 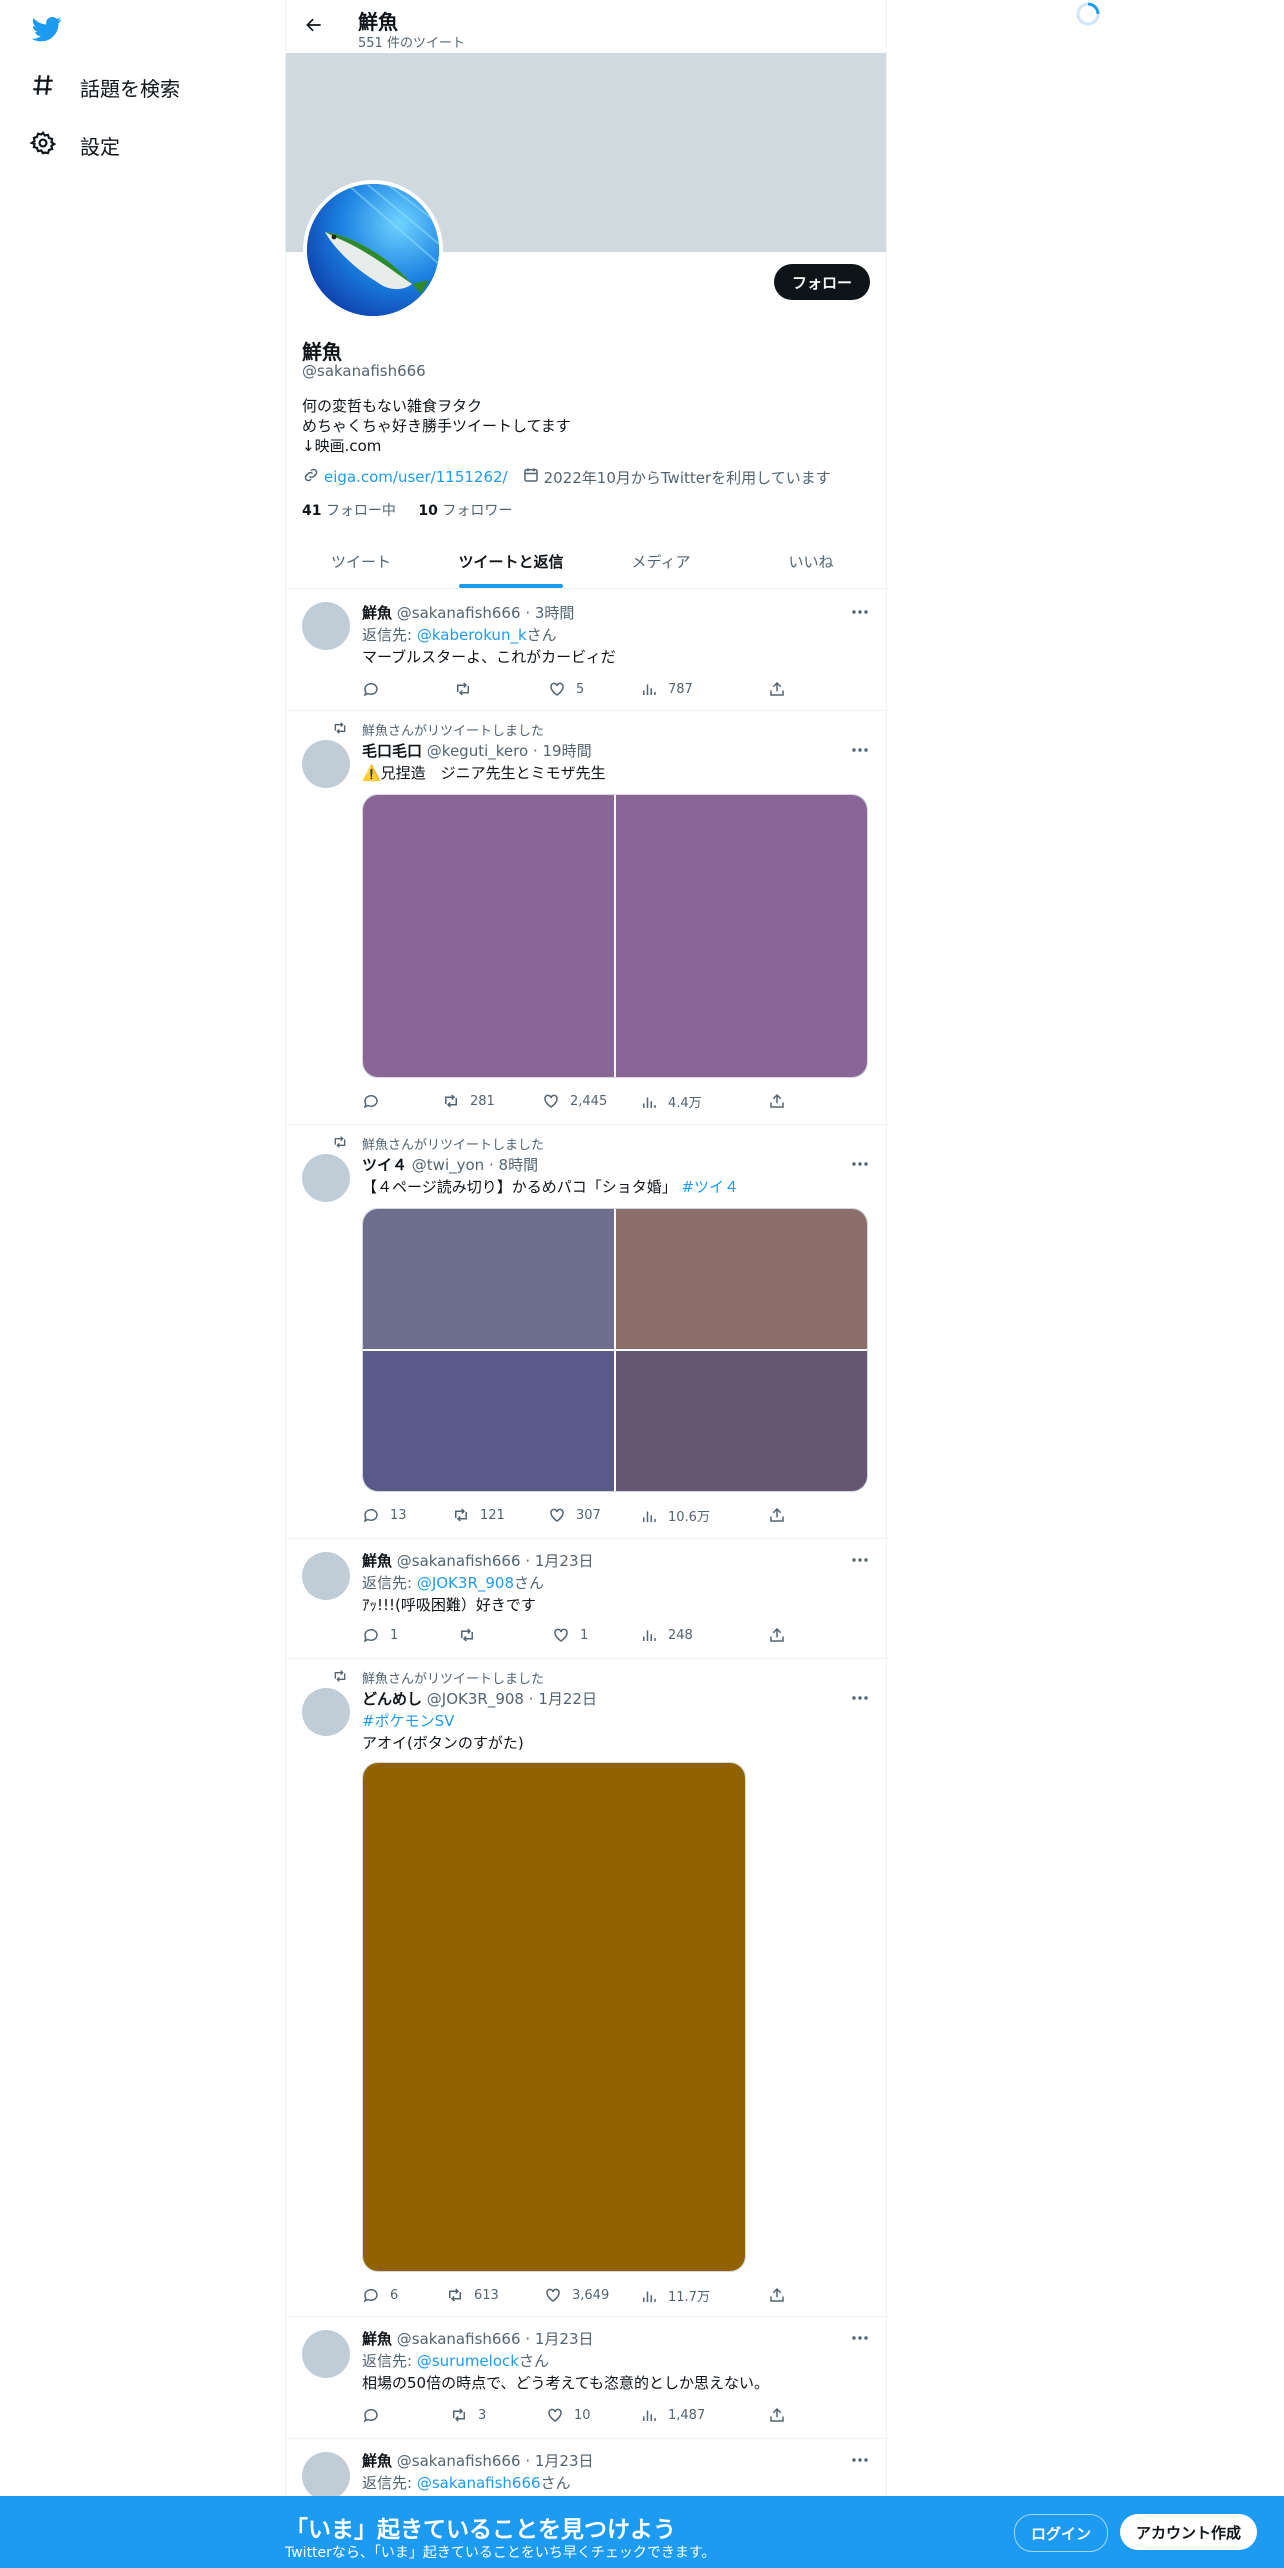 I want to click on tweet-handle: @keguti_kero, so click(x=477, y=751).